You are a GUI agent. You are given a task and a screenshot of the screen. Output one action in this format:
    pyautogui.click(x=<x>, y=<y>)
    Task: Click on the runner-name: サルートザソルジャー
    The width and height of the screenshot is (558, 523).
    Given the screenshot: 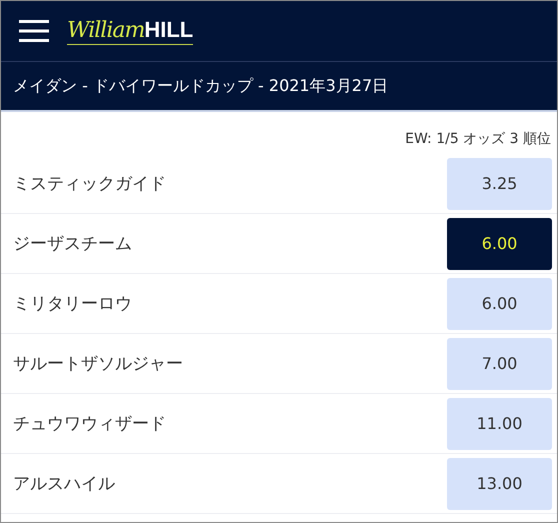 What is the action you would take?
    pyautogui.click(x=98, y=364)
    